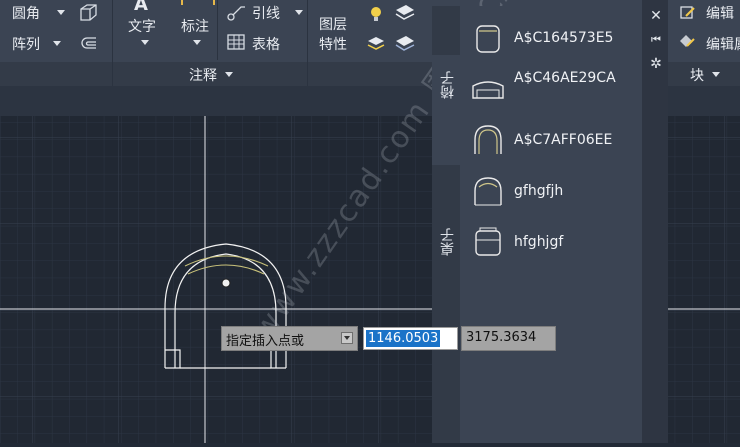 This screenshot has width=740, height=447. Describe the element at coordinates (198, 2) in the screenshot. I see `dimension-icon` at that location.